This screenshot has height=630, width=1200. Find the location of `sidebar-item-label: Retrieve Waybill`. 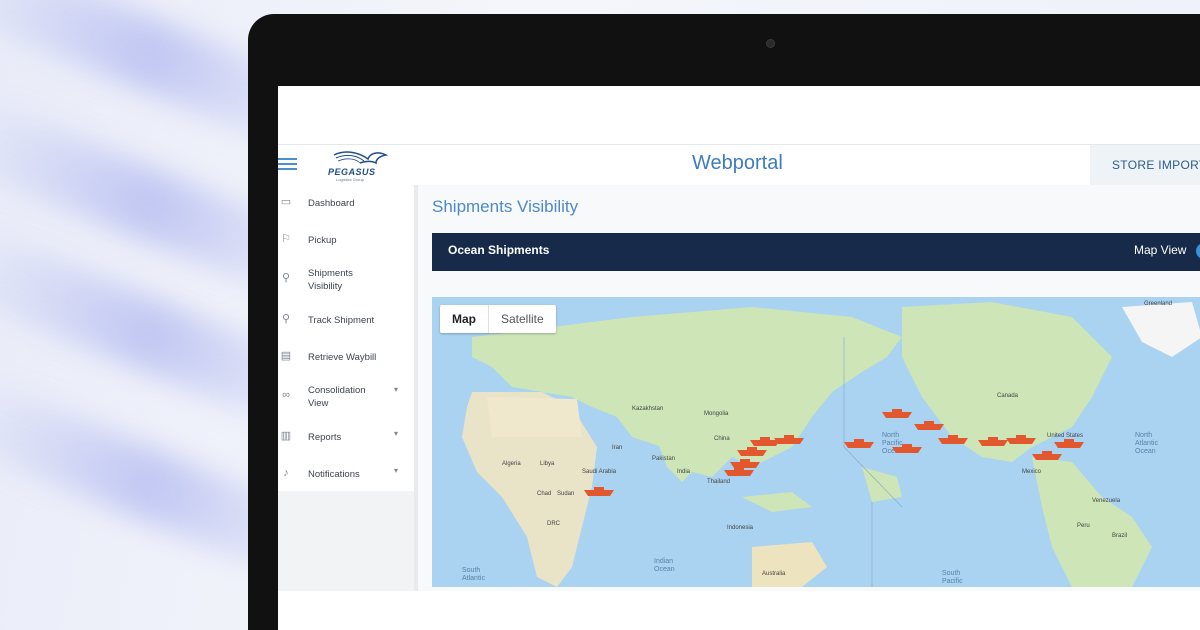

sidebar-item-label: Retrieve Waybill is located at coordinates (342, 357).